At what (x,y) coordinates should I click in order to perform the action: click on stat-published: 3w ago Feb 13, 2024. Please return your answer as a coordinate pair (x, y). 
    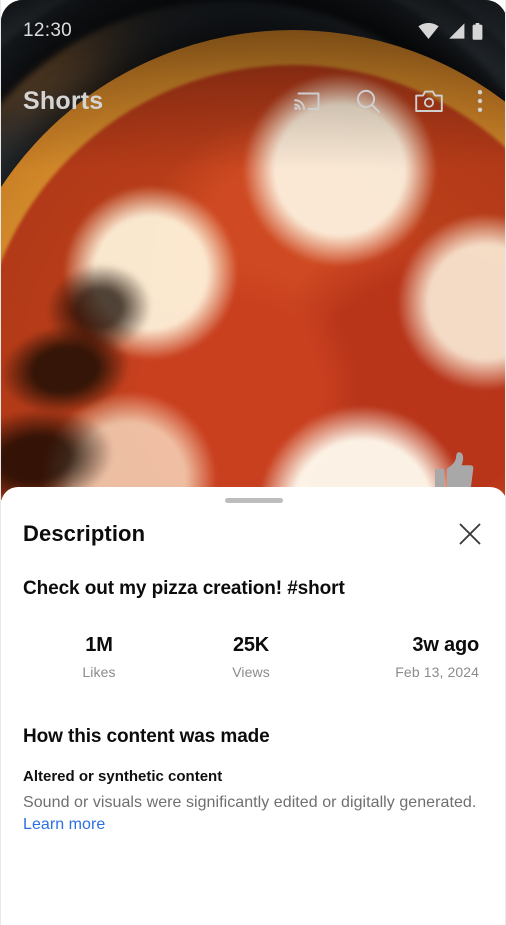
    Looking at the image, I should click on (406, 657).